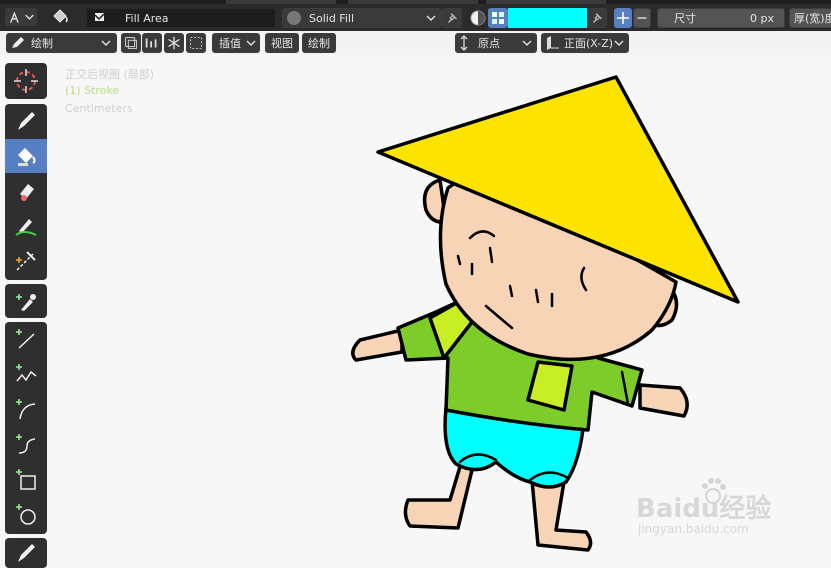 The height and width of the screenshot is (568, 831). I want to click on toolbar-group-eyedropper, so click(26, 301).